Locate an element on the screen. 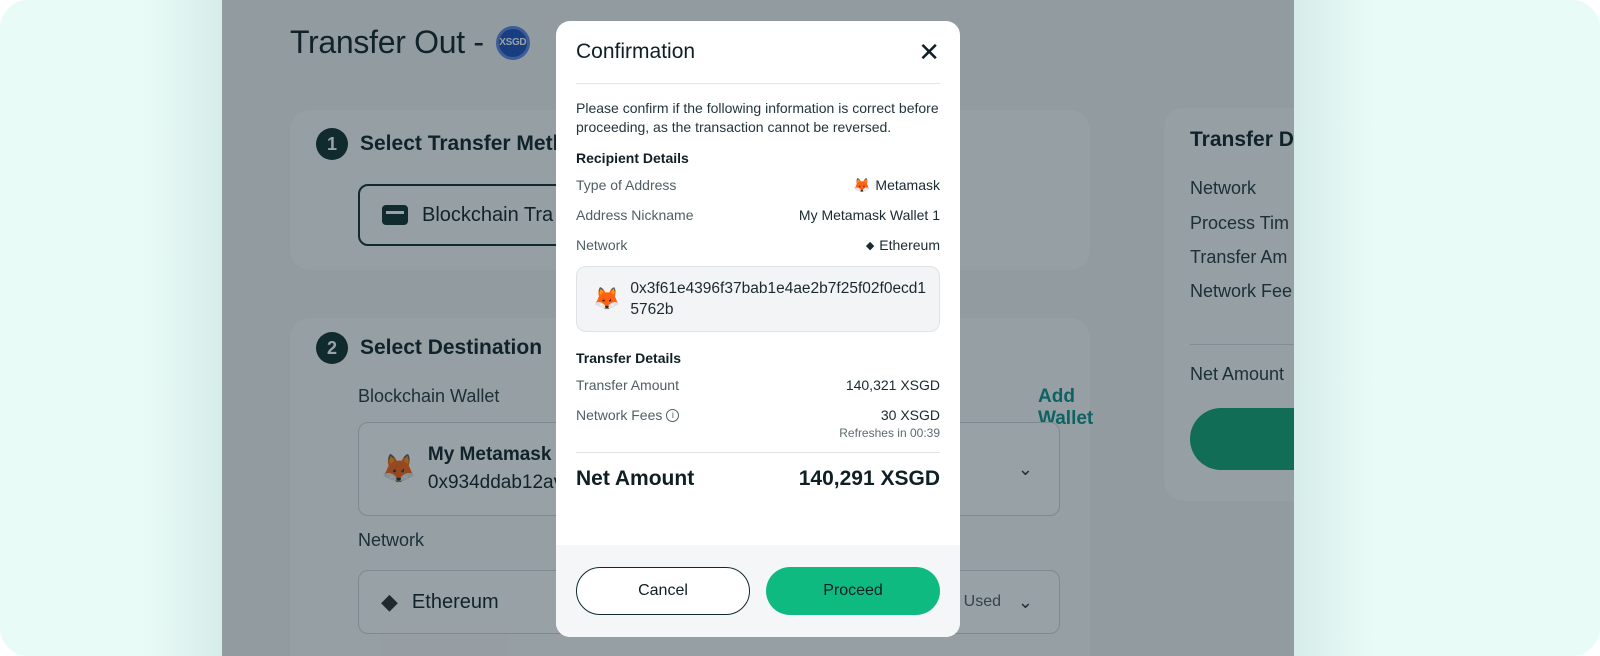  fox-icon: 🦊 is located at coordinates (861, 184).